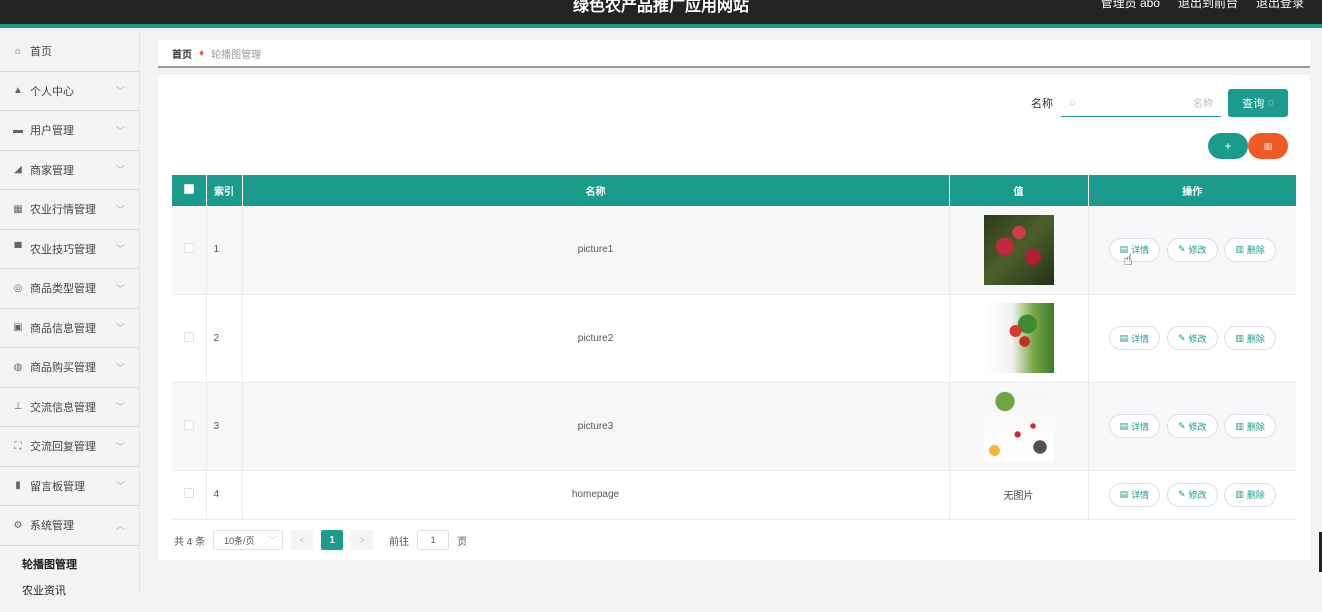 The image size is (1322, 612). What do you see at coordinates (1042, 104) in the screenshot?
I see `search-label: 名称` at bounding box center [1042, 104].